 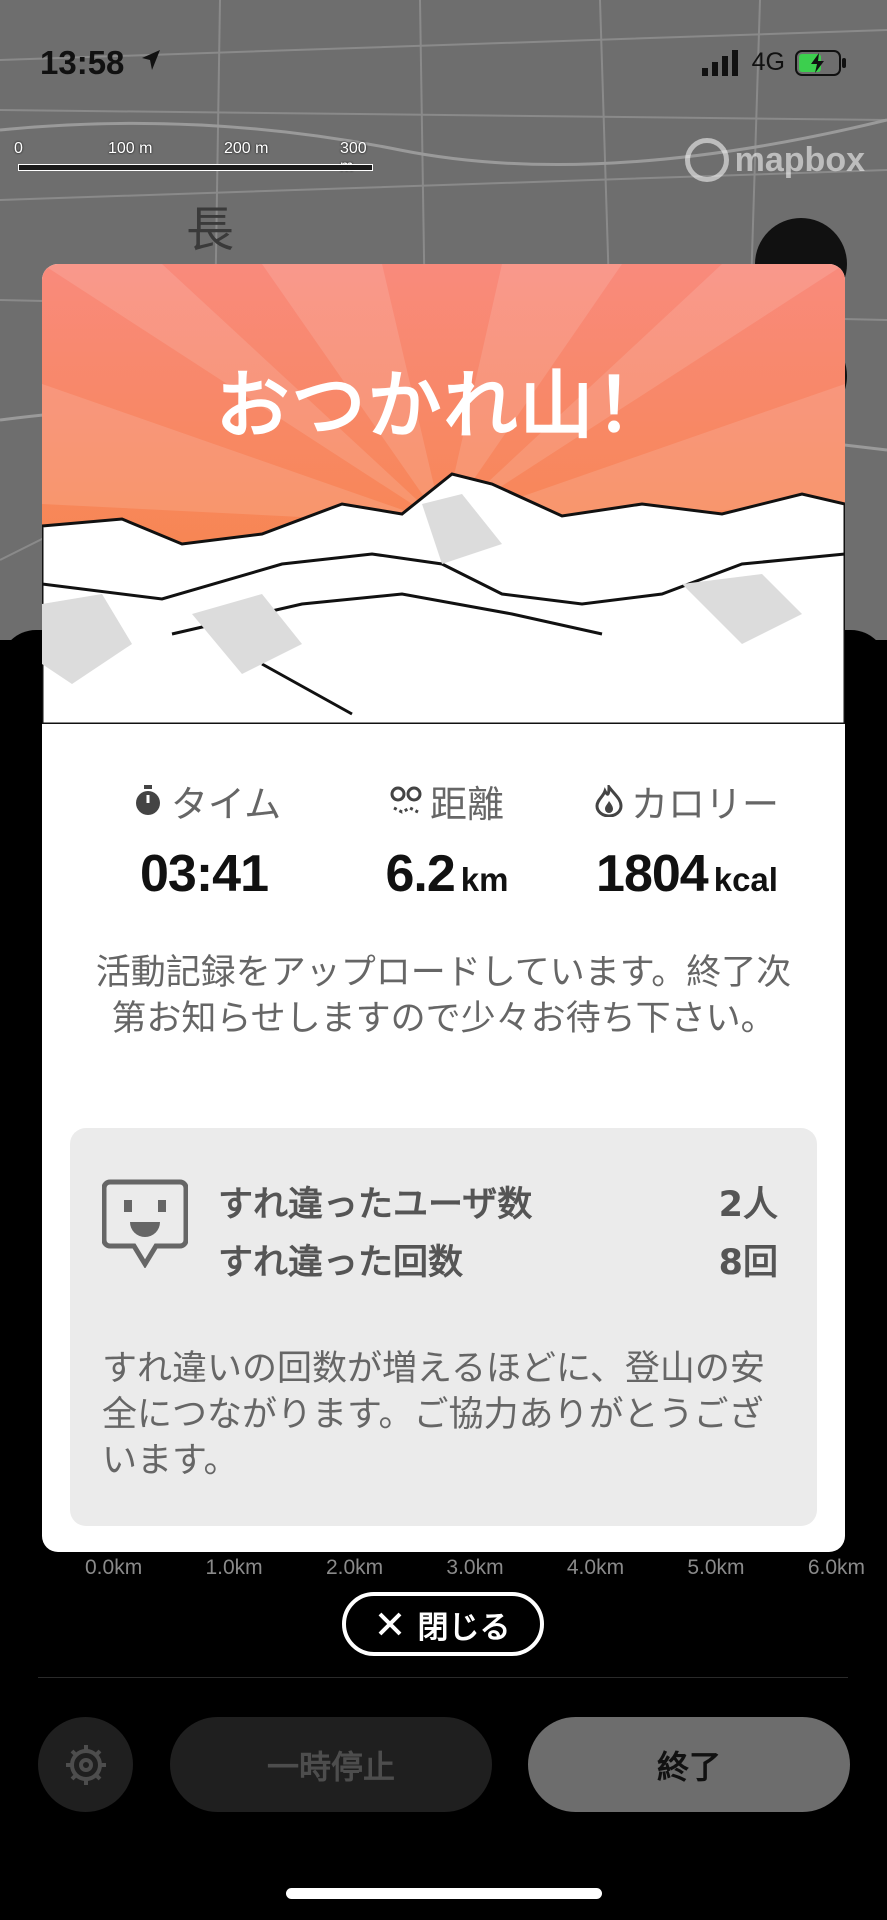 What do you see at coordinates (443, 1677) in the screenshot?
I see `divider` at bounding box center [443, 1677].